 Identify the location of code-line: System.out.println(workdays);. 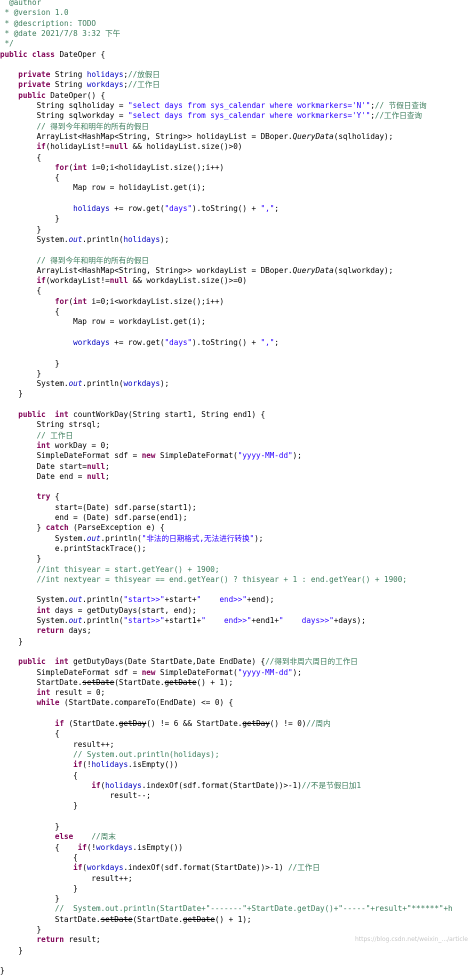
(237, 384).